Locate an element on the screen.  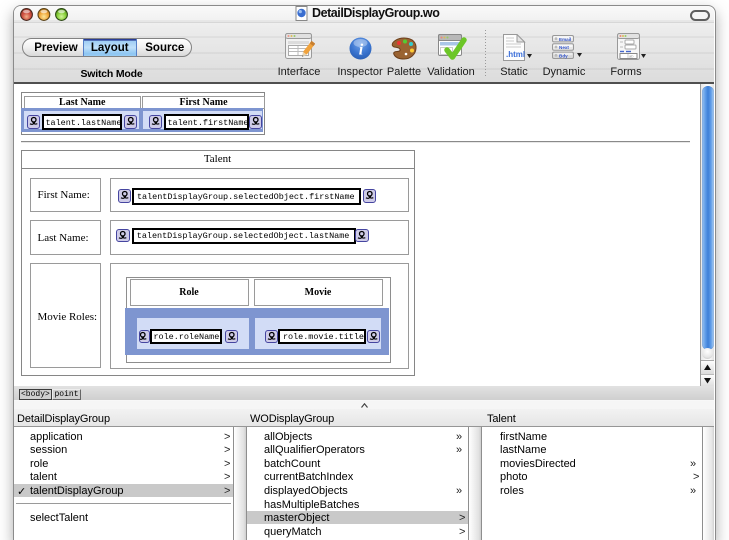
svg-text: ab is located at coordinates (631, 56).